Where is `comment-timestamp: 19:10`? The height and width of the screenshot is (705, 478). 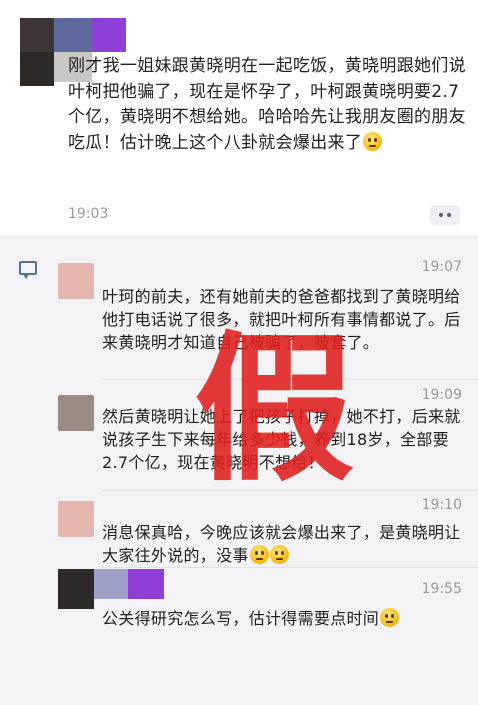
comment-timestamp: 19:10 is located at coordinates (441, 505).